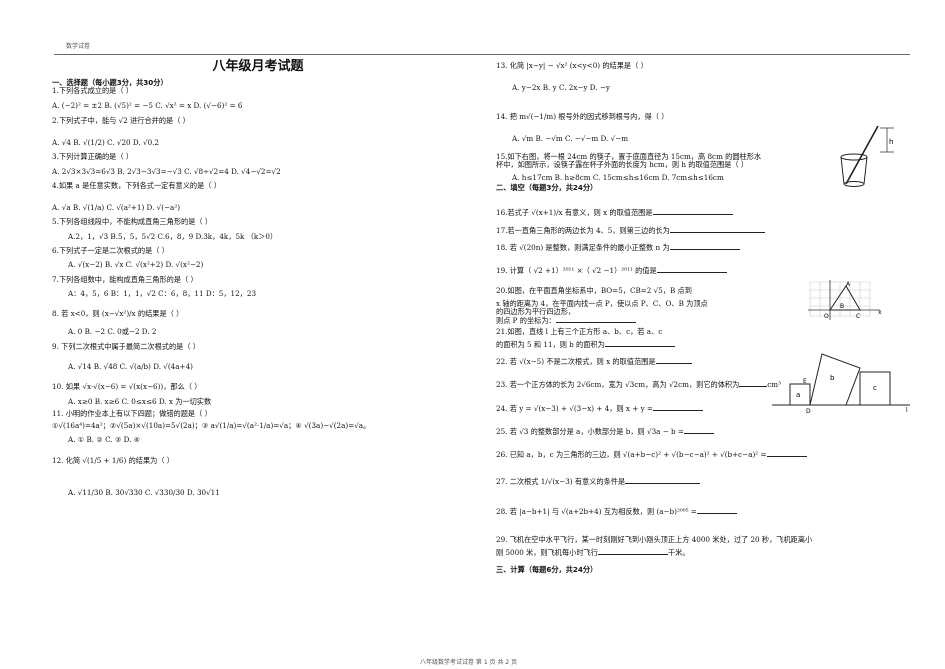 The width and height of the screenshot is (945, 669). What do you see at coordinates (93, 91) in the screenshot?
I see `question-1: 1.下列各式成立的是（ ）` at bounding box center [93, 91].